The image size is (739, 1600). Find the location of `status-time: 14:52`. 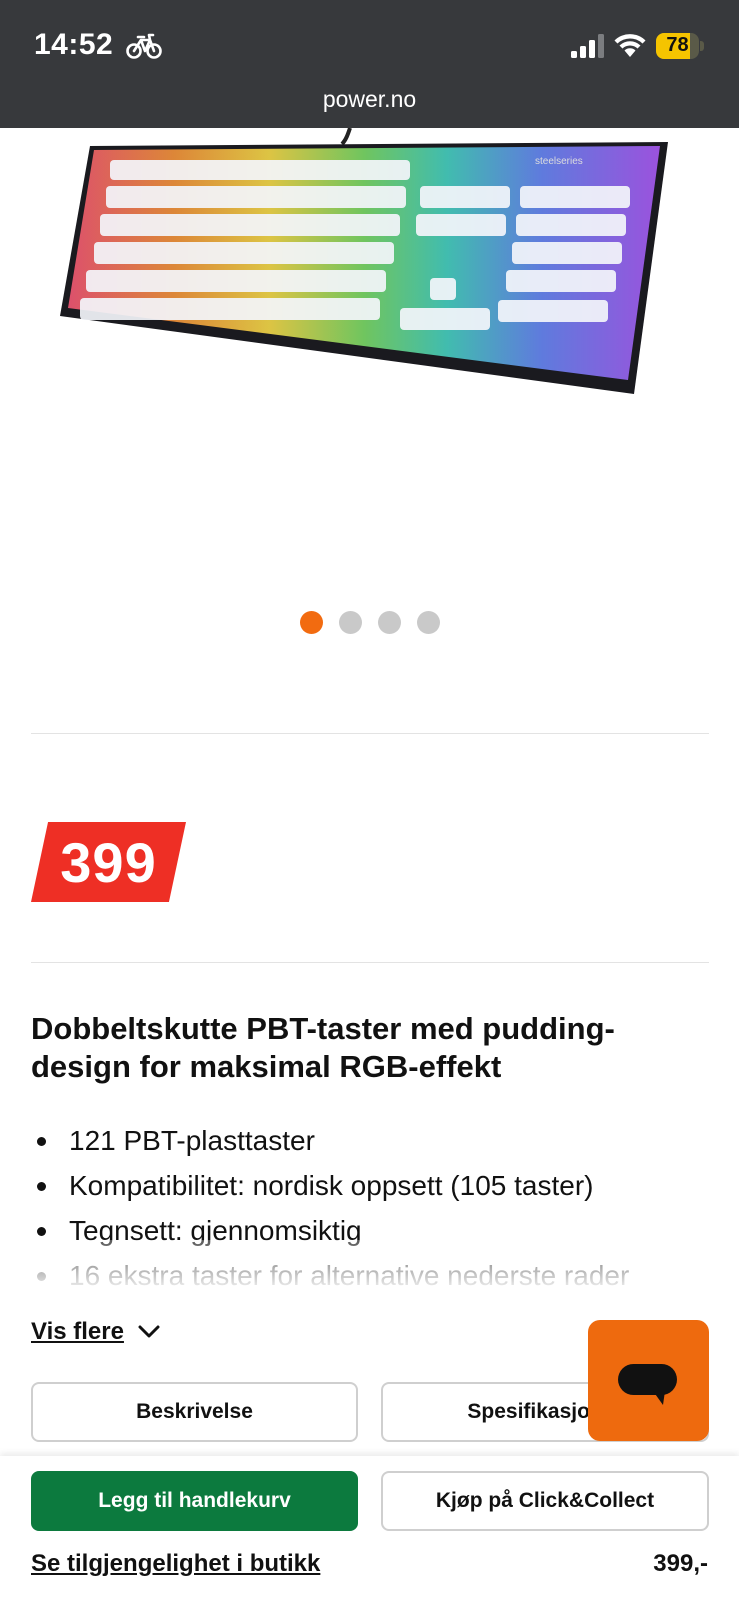

status-time: 14:52 is located at coordinates (74, 44).